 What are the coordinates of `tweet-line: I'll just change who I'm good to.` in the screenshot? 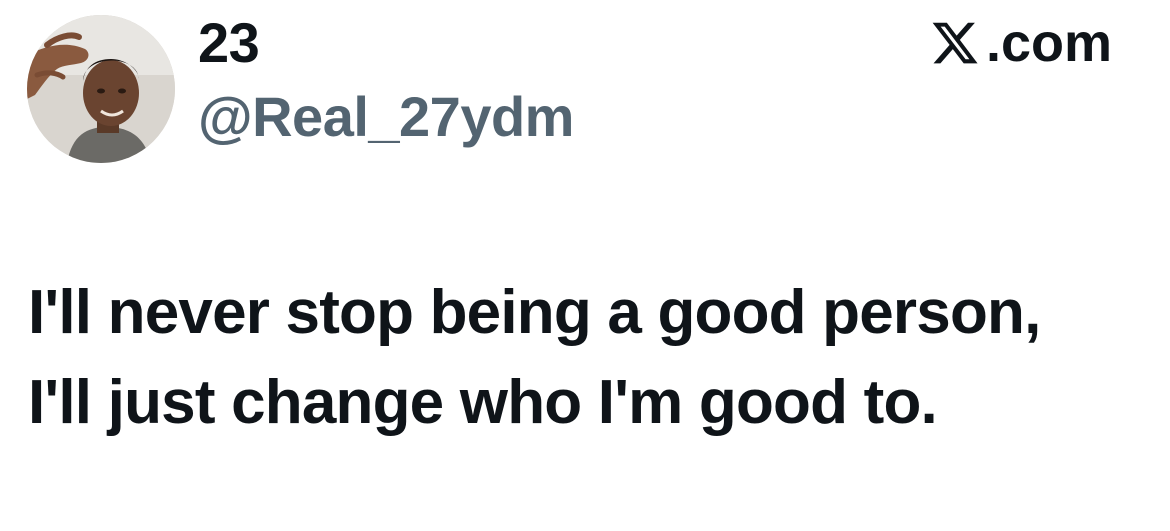 It's located at (483, 402).